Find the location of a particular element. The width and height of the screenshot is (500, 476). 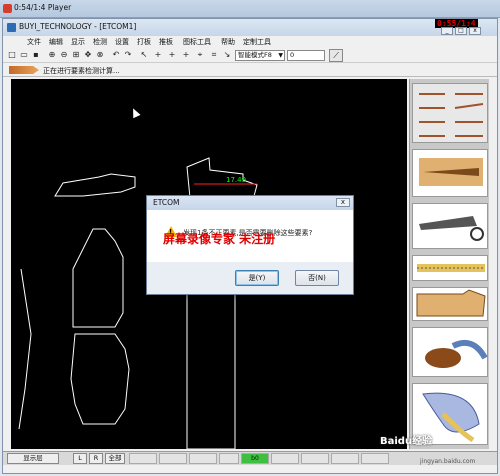

menu-check: 检测 is located at coordinates (100, 42).